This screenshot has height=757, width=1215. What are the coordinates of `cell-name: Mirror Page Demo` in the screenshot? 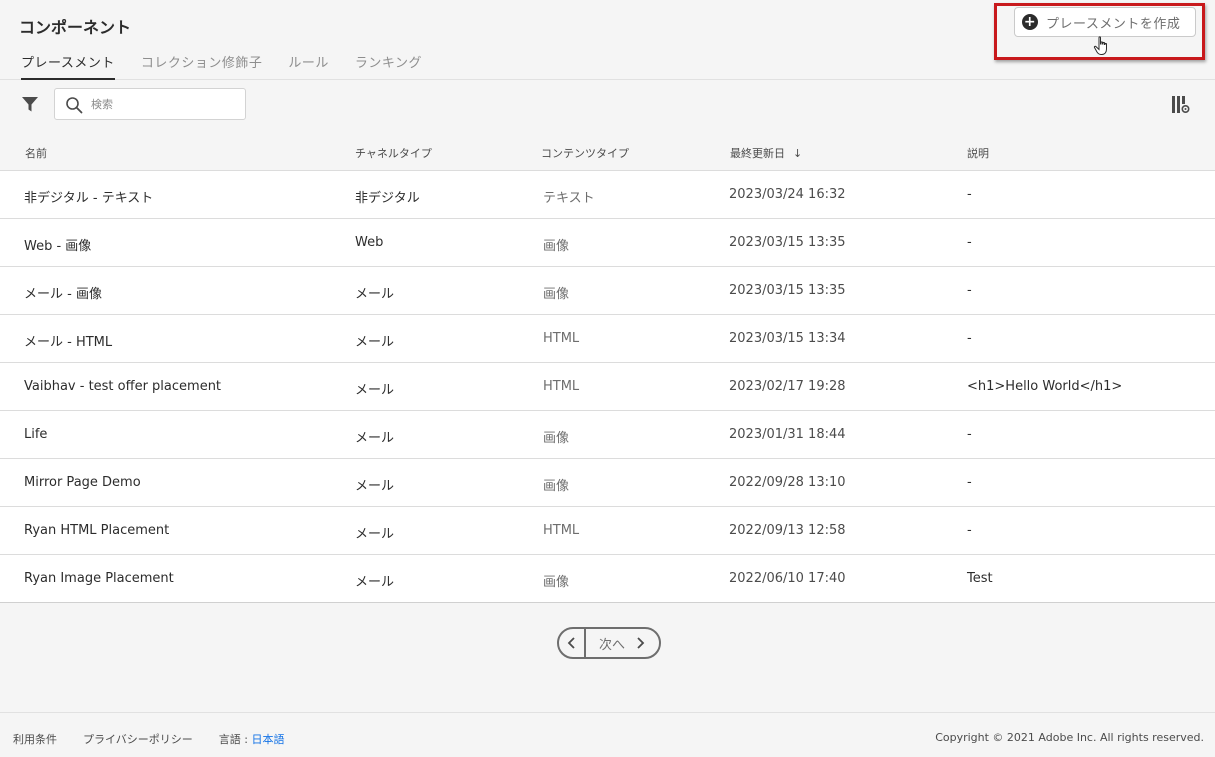 It's located at (82, 482).